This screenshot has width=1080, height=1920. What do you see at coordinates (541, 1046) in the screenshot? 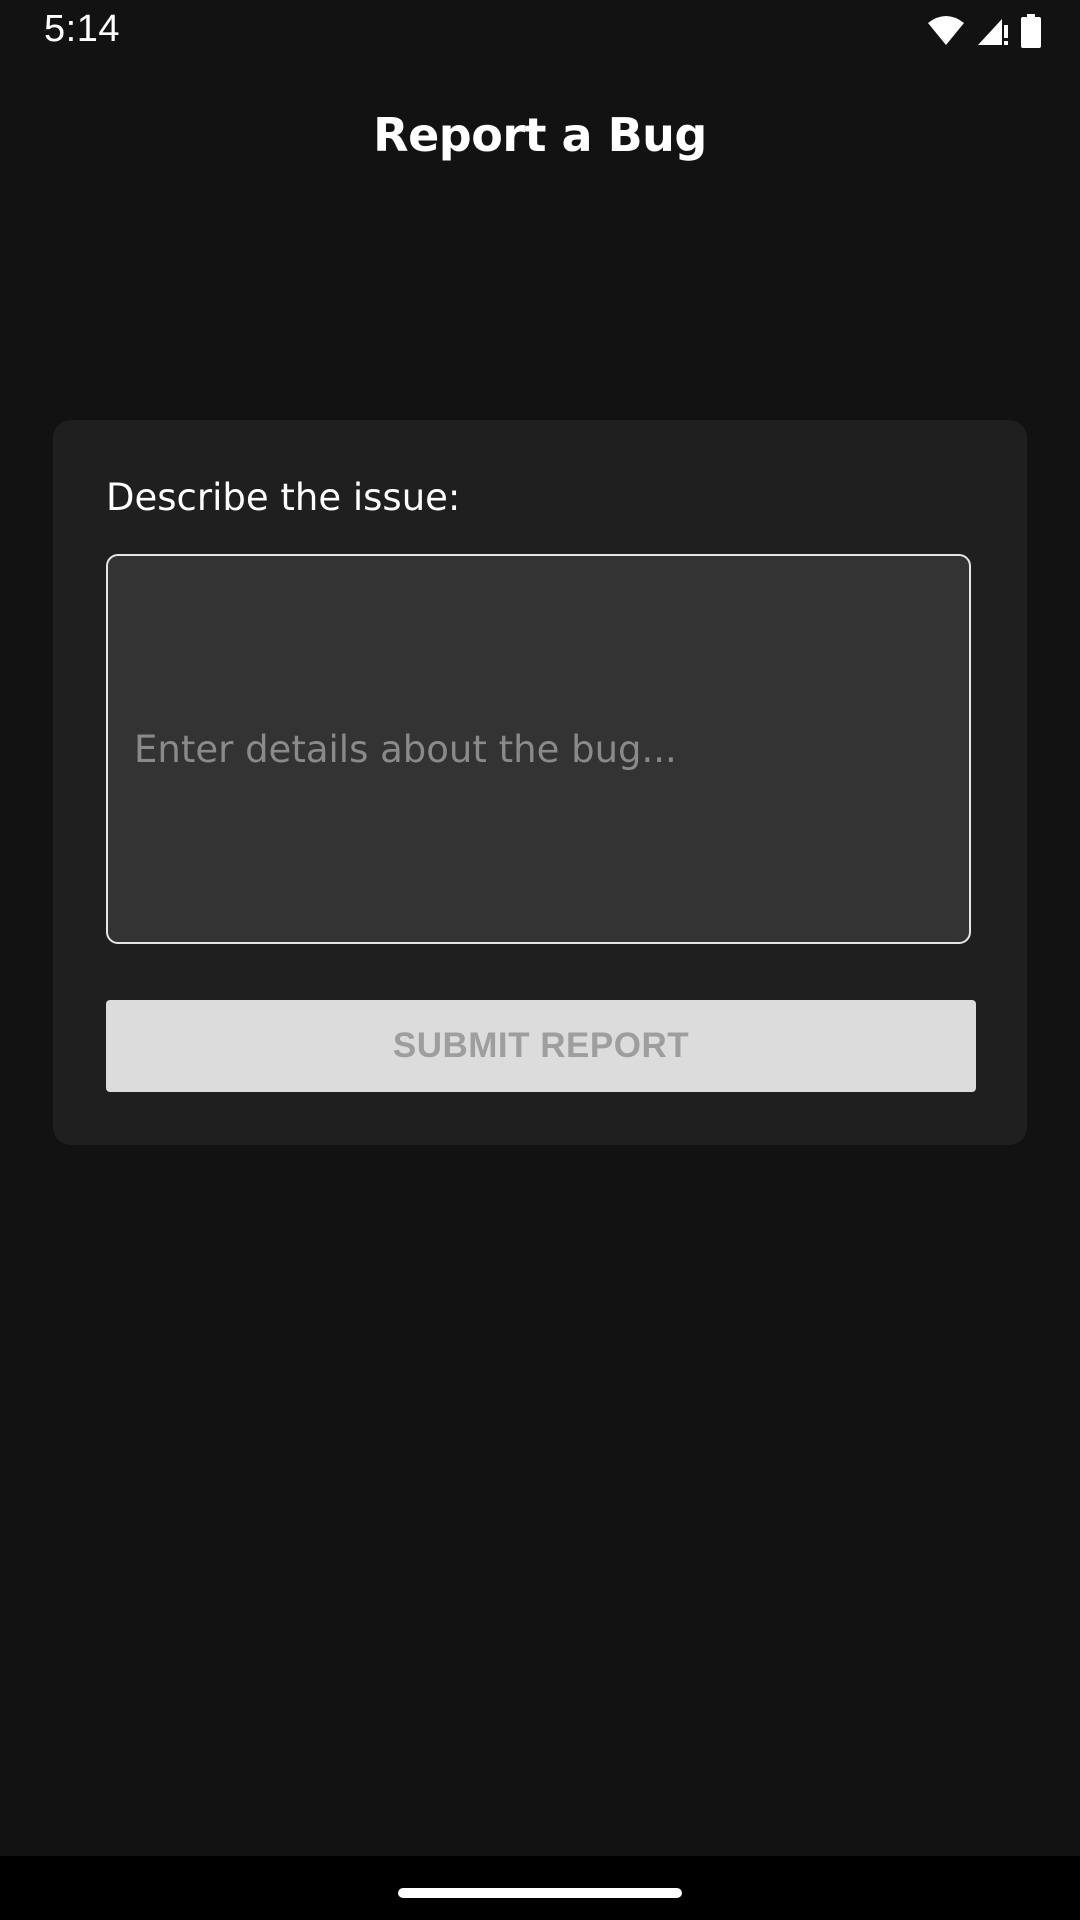
I see `submit-report-button: SUBMIT REPORT` at bounding box center [541, 1046].